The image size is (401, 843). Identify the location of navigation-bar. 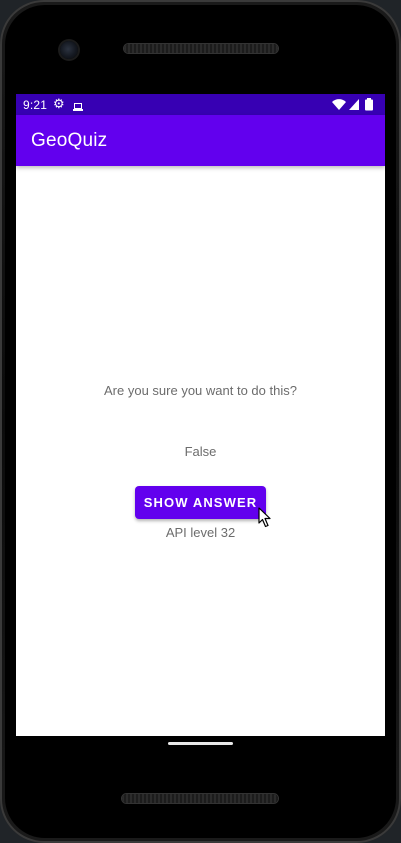
(200, 746).